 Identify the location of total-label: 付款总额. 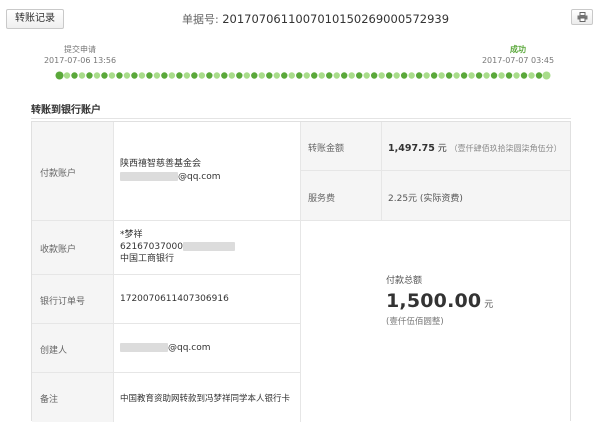
(404, 281).